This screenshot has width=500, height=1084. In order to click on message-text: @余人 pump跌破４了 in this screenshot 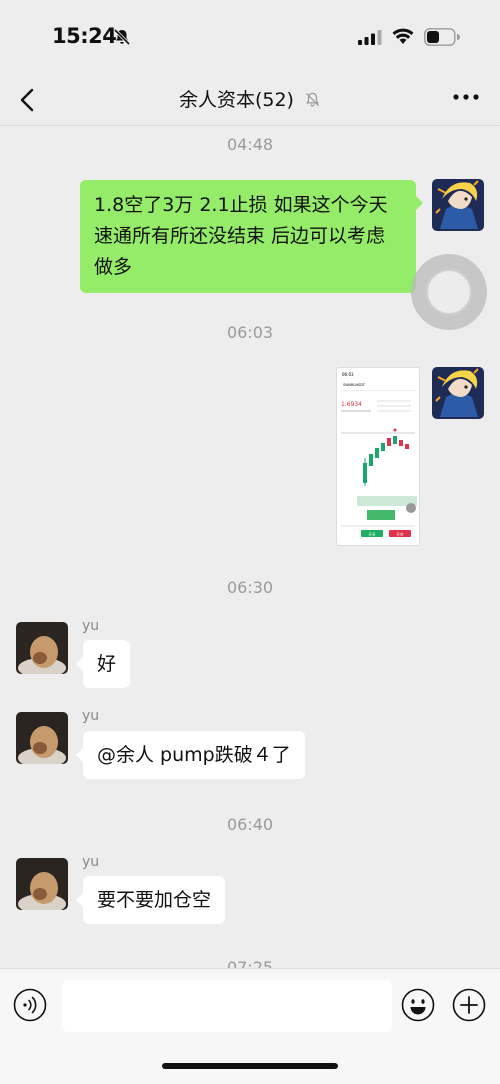, I will do `click(194, 755)`.